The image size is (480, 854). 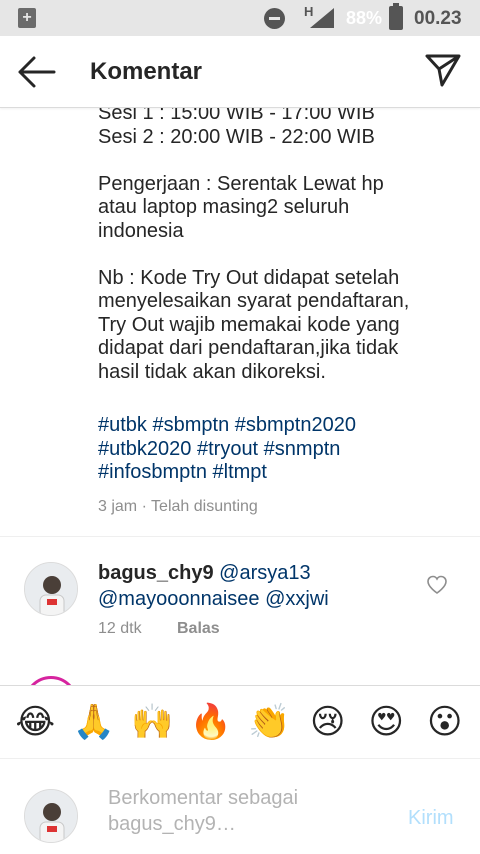 I want to click on caption-line: hasil tidak akan dikoreksi., so click(x=212, y=371).